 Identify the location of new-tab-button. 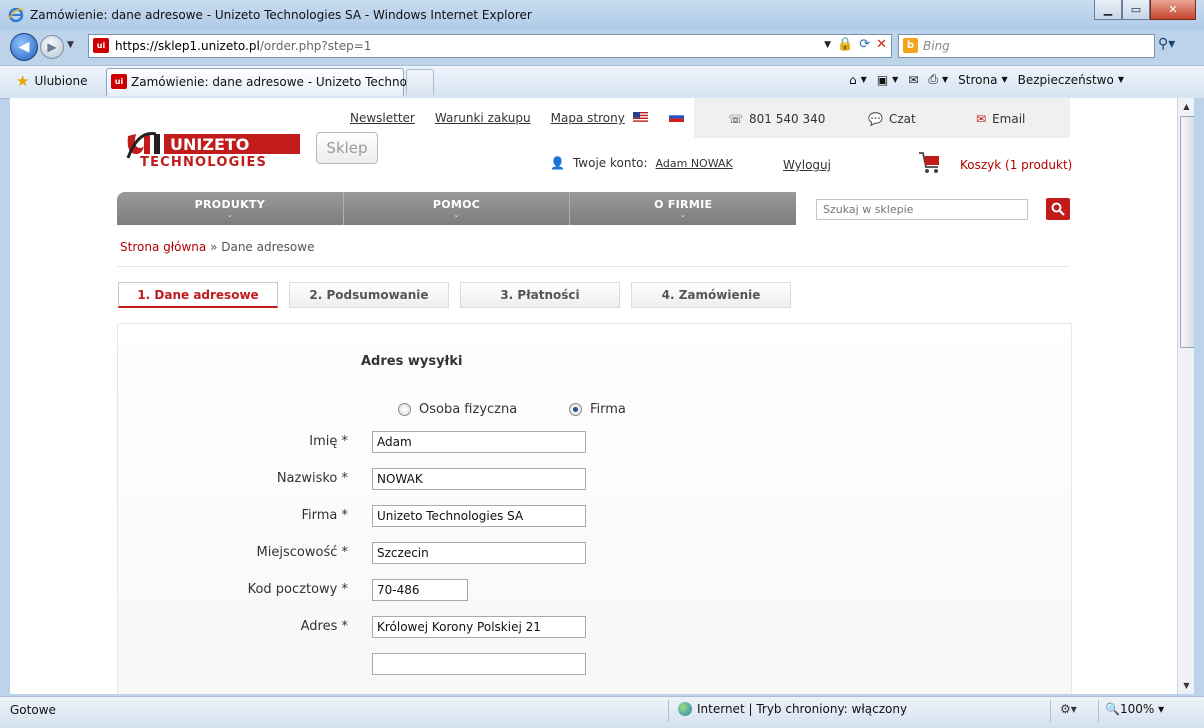
(420, 82).